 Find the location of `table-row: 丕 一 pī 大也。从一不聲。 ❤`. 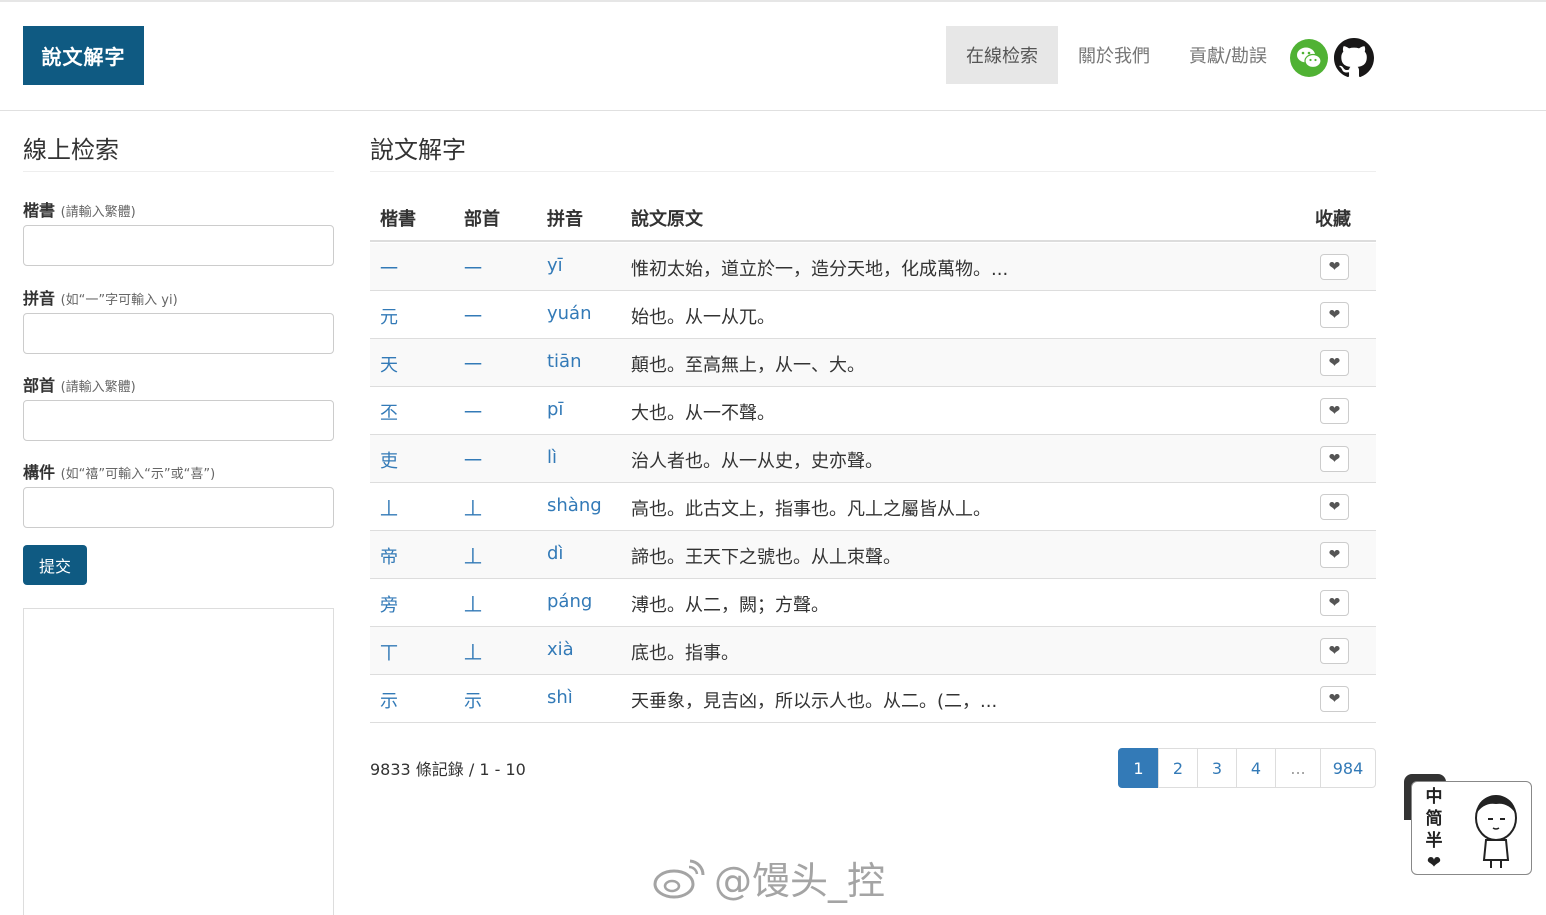

table-row: 丕 一 pī 大也。从一不聲。 ❤ is located at coordinates (873, 411).